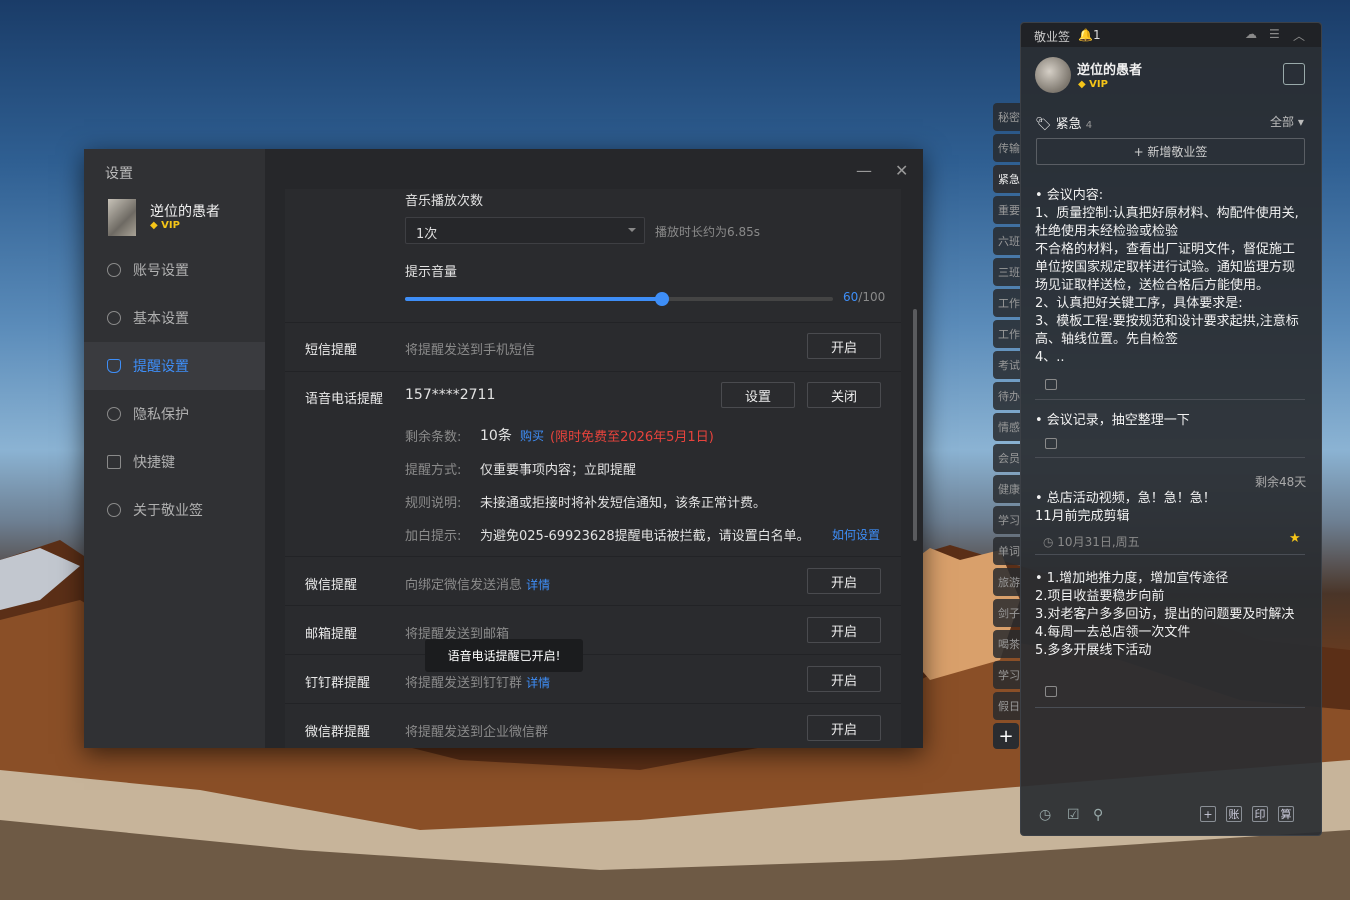 The width and height of the screenshot is (1350, 900). Describe the element at coordinates (161, 367) in the screenshot. I see `nav-label: 提醒设置` at that location.